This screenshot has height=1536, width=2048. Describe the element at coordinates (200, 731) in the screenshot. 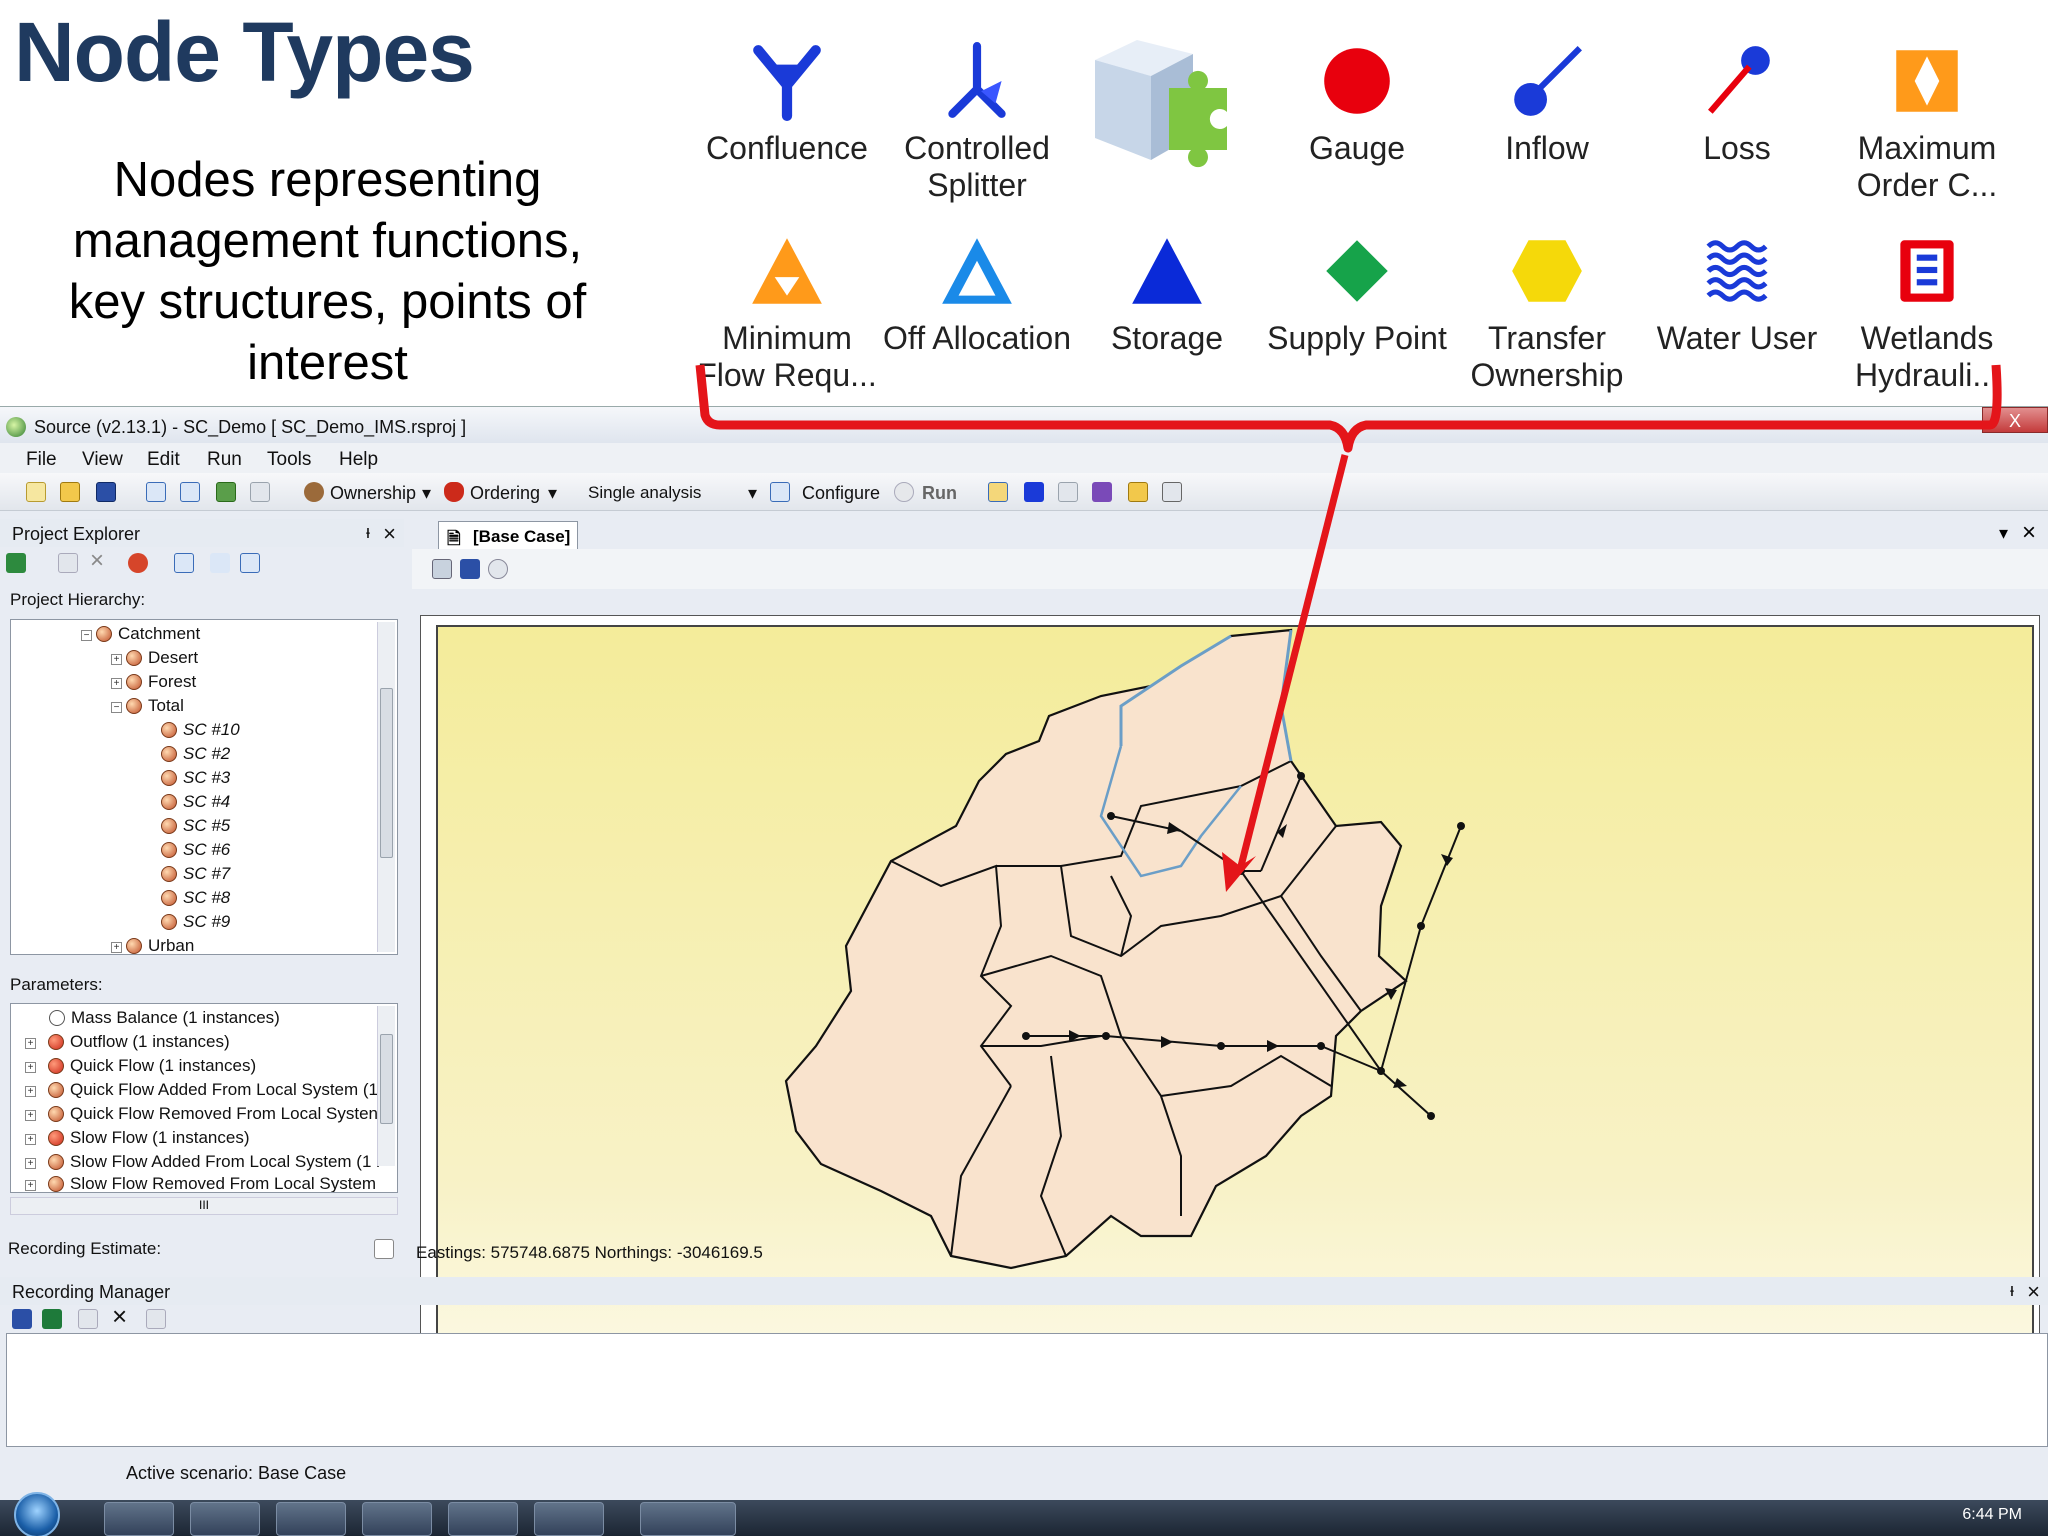

I see `tree-item-subcatchment: SC #10` at that location.